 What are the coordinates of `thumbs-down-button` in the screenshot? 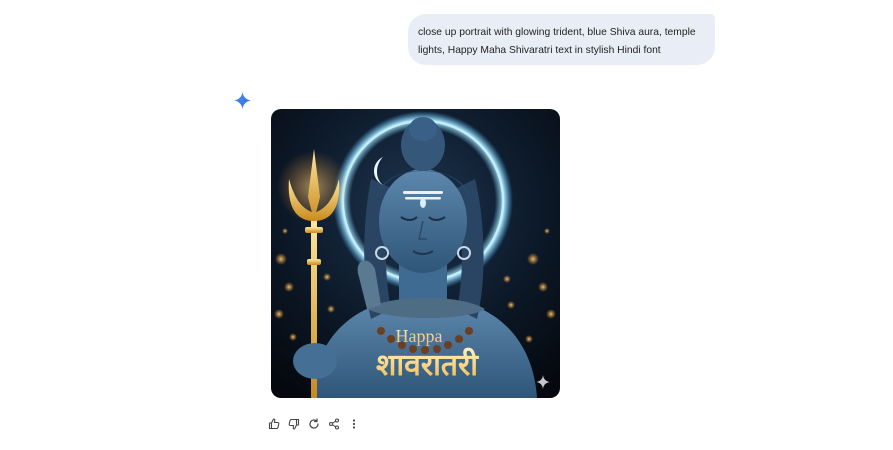 It's located at (294, 424).